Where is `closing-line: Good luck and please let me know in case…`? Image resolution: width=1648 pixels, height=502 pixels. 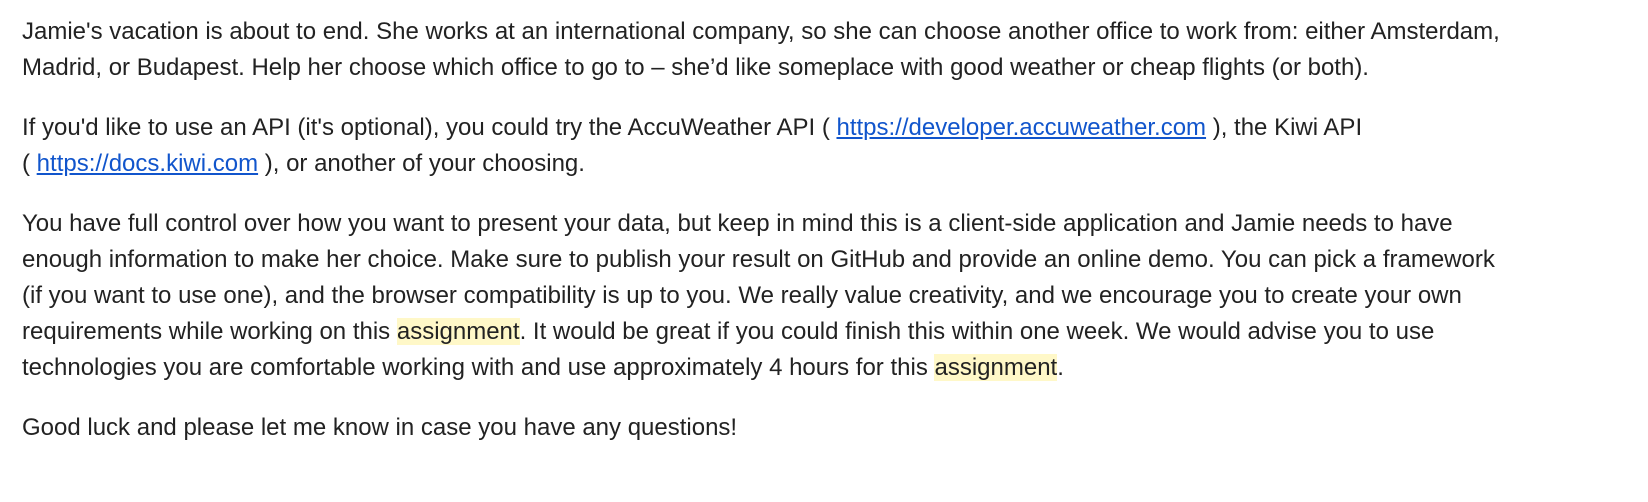 closing-line: Good luck and please let me know in case… is located at coordinates (380, 427).